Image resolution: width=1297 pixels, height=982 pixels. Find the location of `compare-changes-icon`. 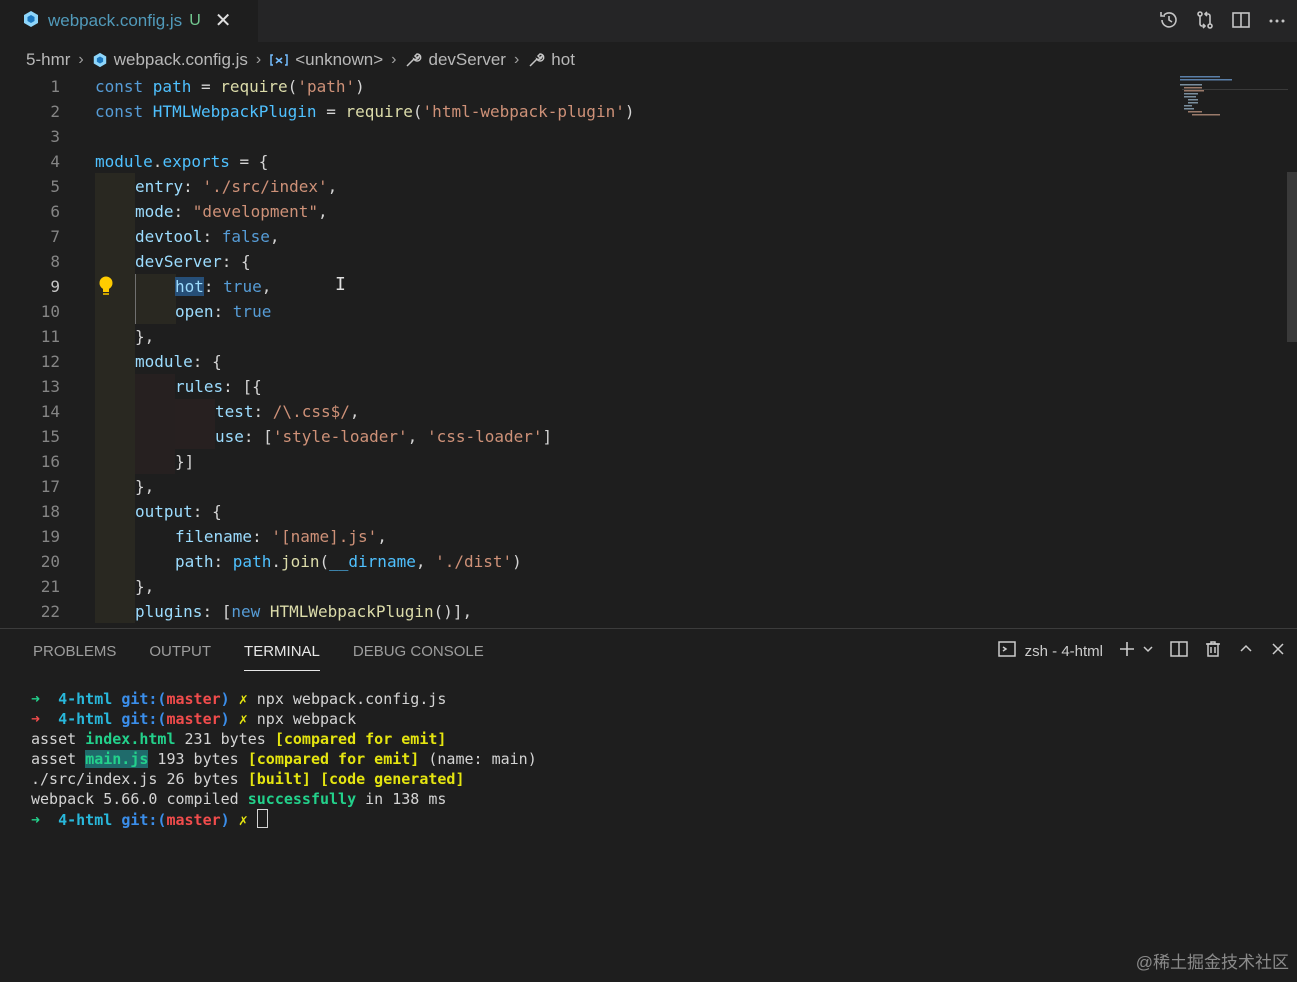

compare-changes-icon is located at coordinates (1205, 20).